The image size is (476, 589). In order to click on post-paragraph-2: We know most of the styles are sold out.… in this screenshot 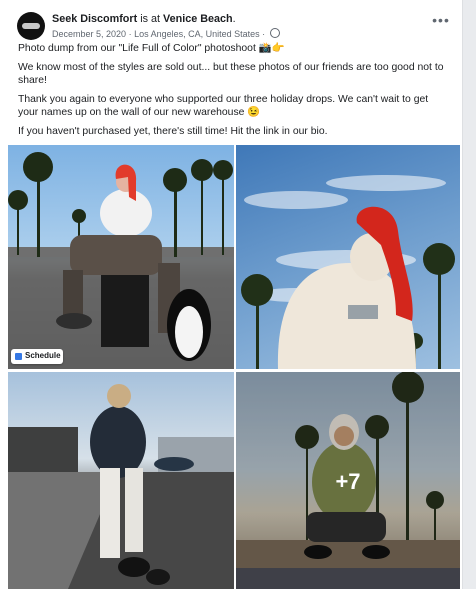, I will do `click(231, 74)`.